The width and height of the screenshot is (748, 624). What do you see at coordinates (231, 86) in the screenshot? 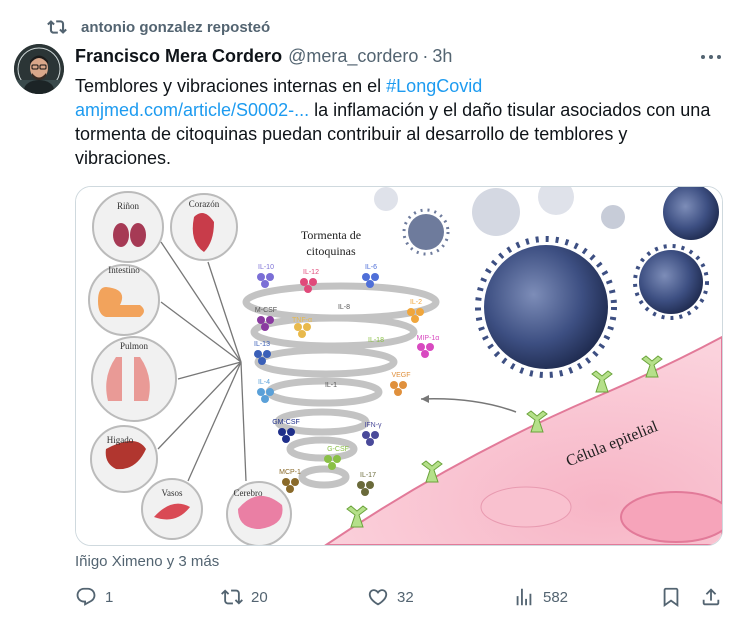
I see `tweet-text-line1: Temblores y vibraciones internas en el` at bounding box center [231, 86].